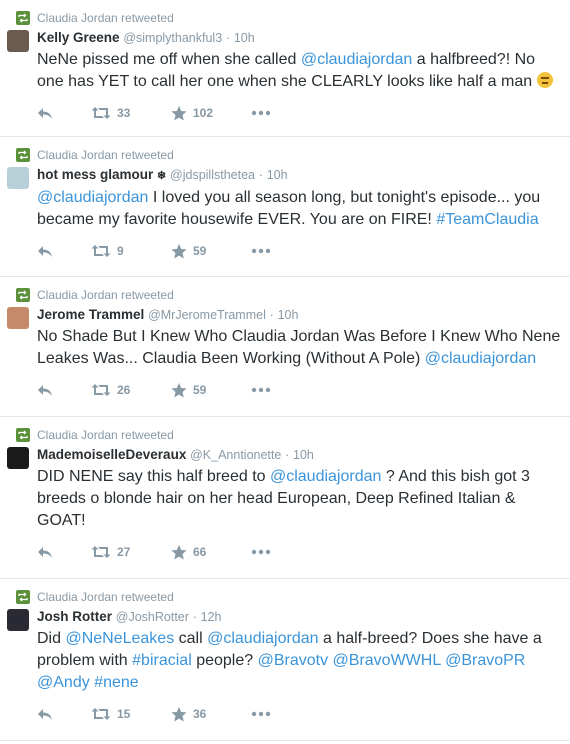 This screenshot has width=570, height=744. I want to click on tweet-header: Jerome Trammel @MrJeromeTrammel · 10h, so click(299, 315).